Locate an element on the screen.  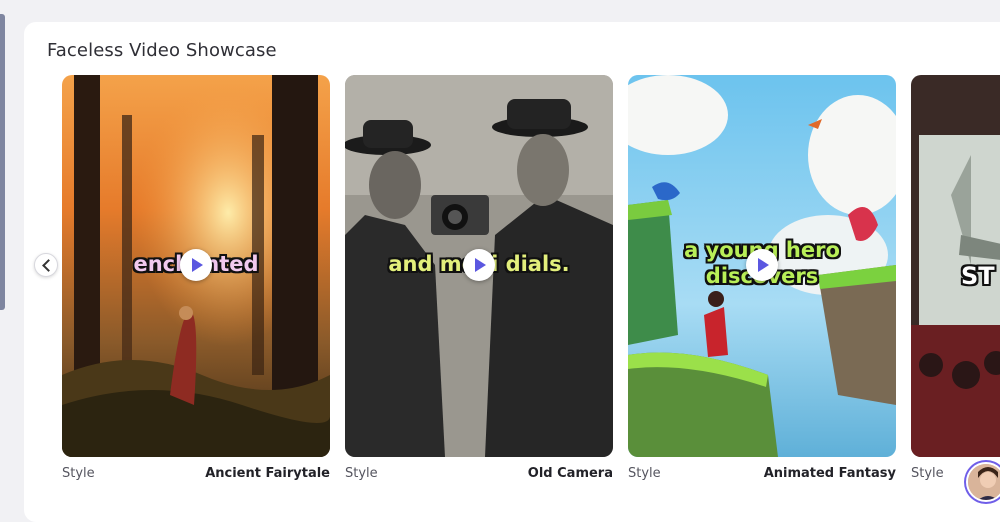
style-value: Animated Fantasy is located at coordinates (829, 473).